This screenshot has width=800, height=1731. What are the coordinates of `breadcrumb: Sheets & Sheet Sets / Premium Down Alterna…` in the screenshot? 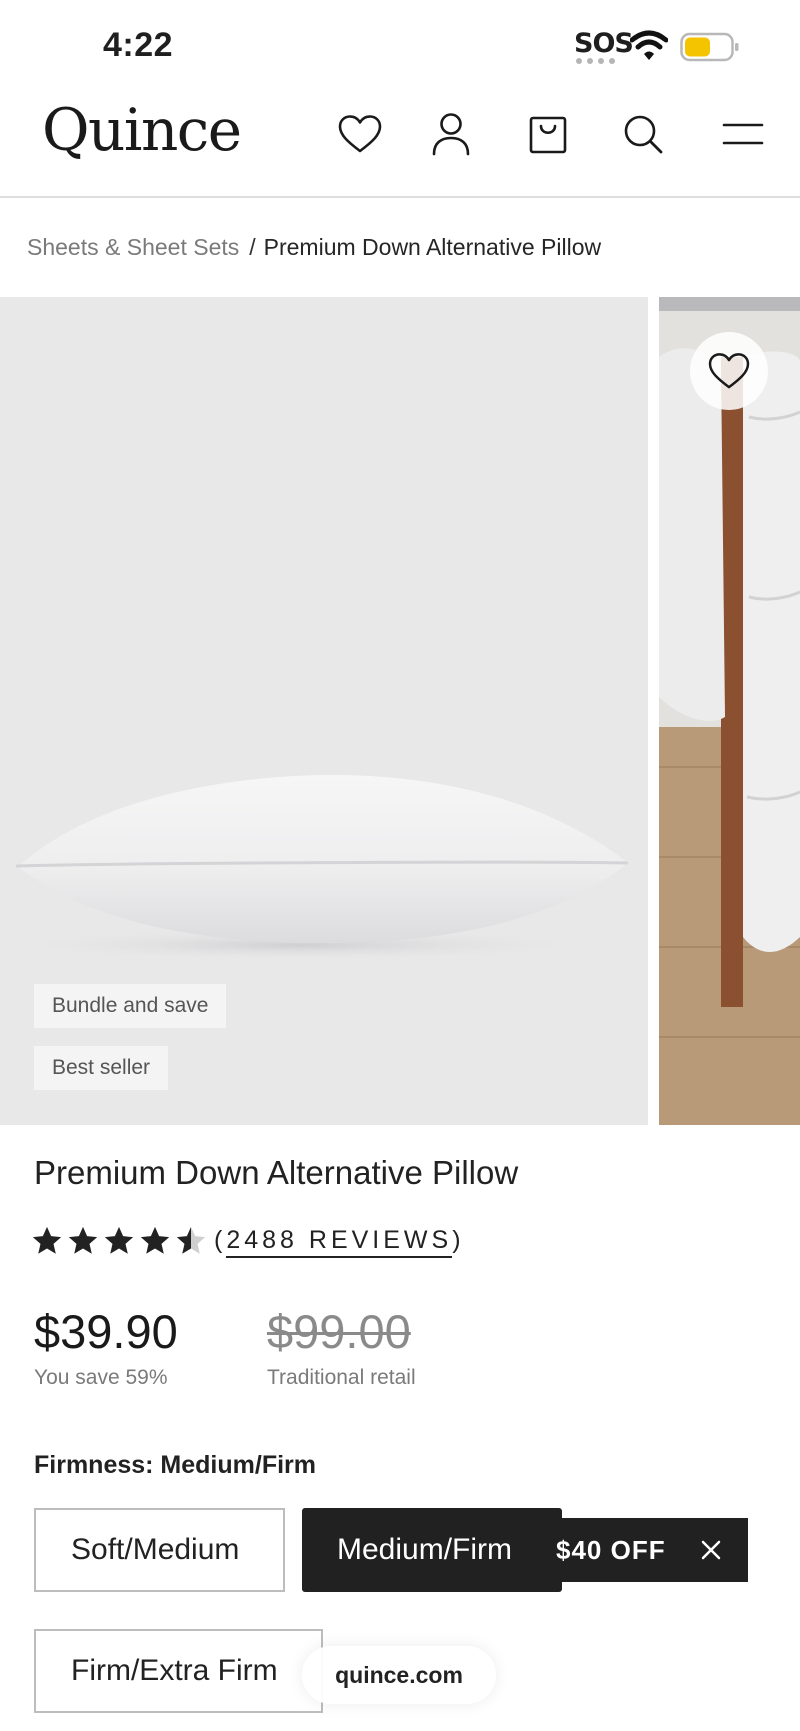 It's located at (314, 247).